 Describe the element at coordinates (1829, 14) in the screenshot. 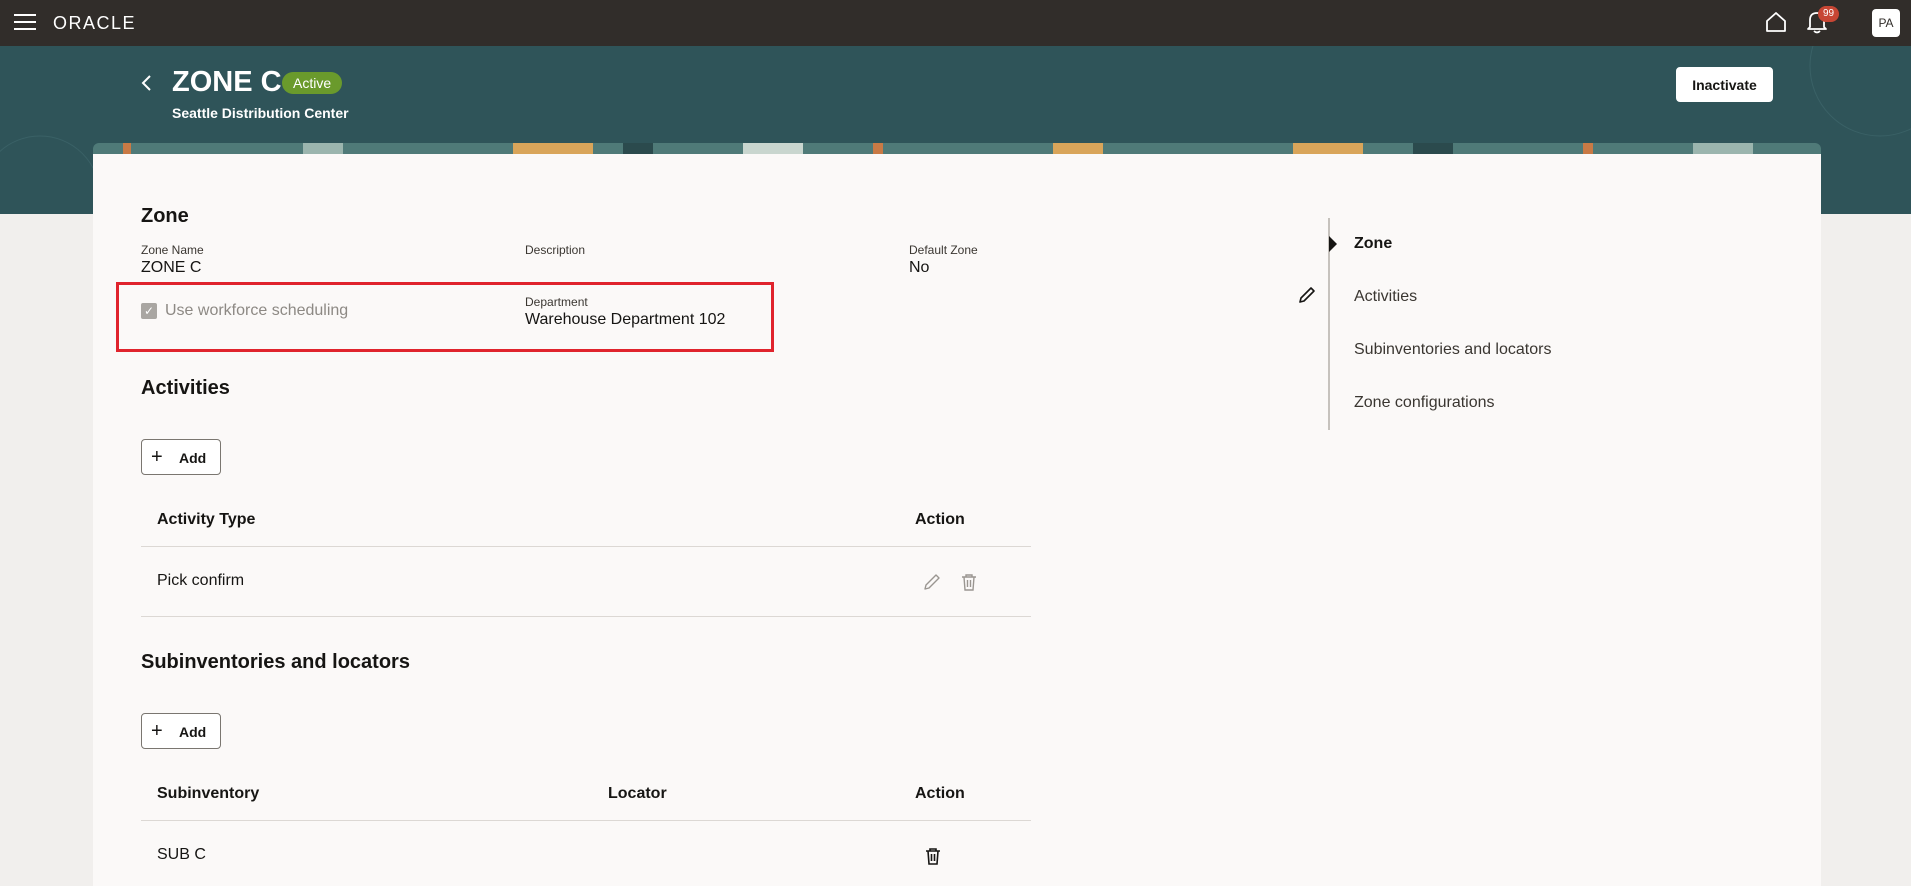

I see `notification-count-badge: 99` at that location.